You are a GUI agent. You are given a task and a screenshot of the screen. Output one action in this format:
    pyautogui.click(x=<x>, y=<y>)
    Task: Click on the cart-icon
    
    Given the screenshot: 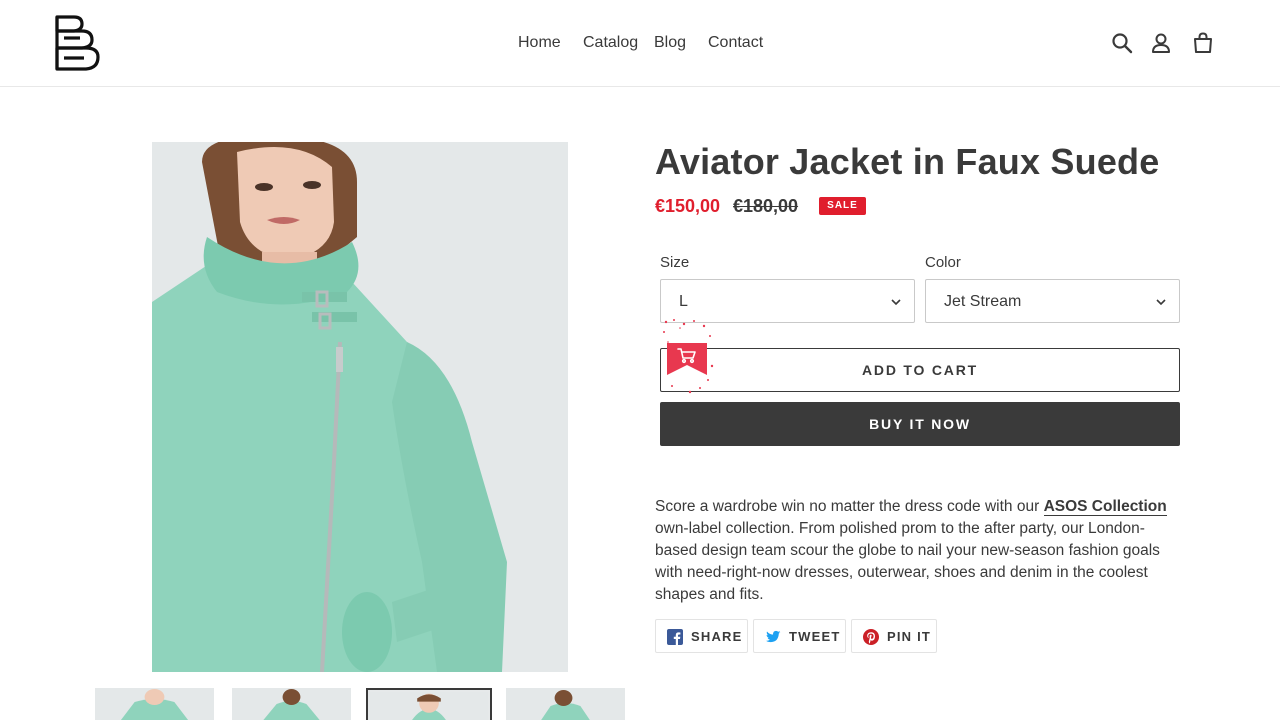 What is the action you would take?
    pyautogui.click(x=1203, y=43)
    